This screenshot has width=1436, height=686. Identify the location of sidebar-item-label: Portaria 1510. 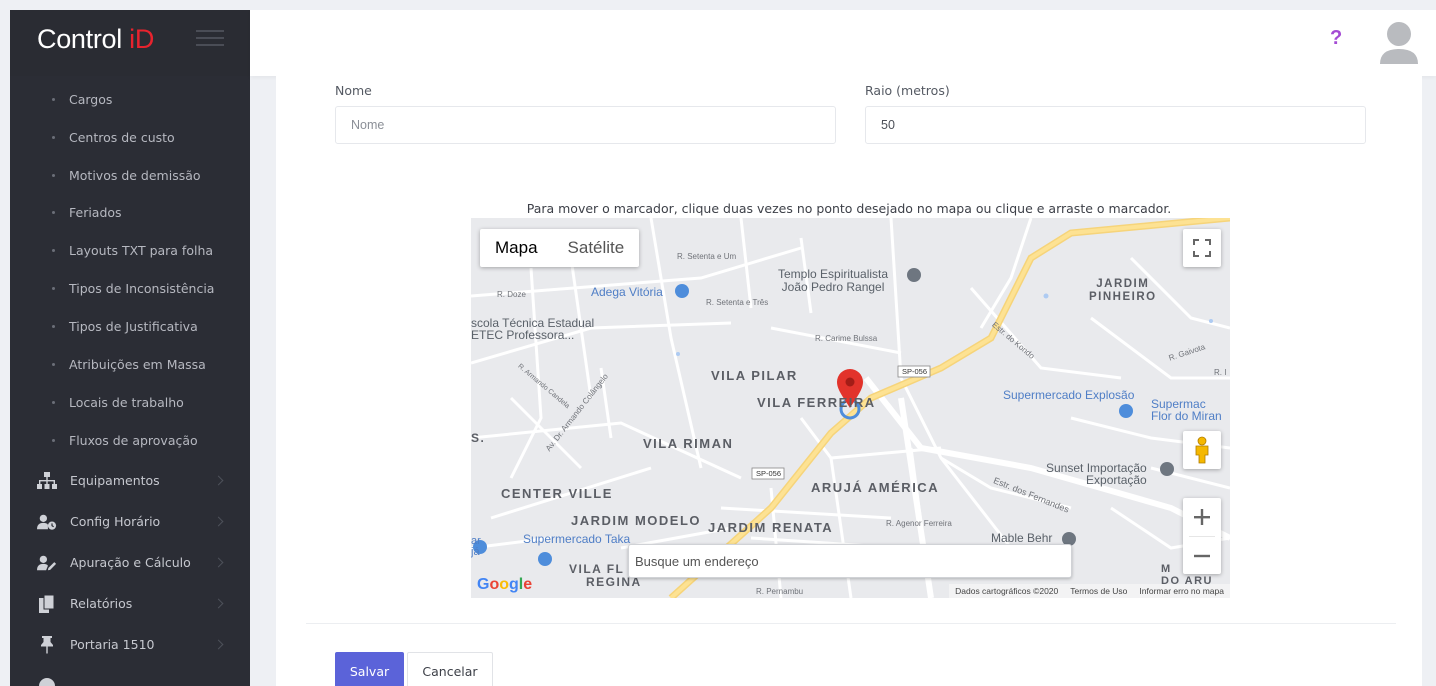
(112, 644).